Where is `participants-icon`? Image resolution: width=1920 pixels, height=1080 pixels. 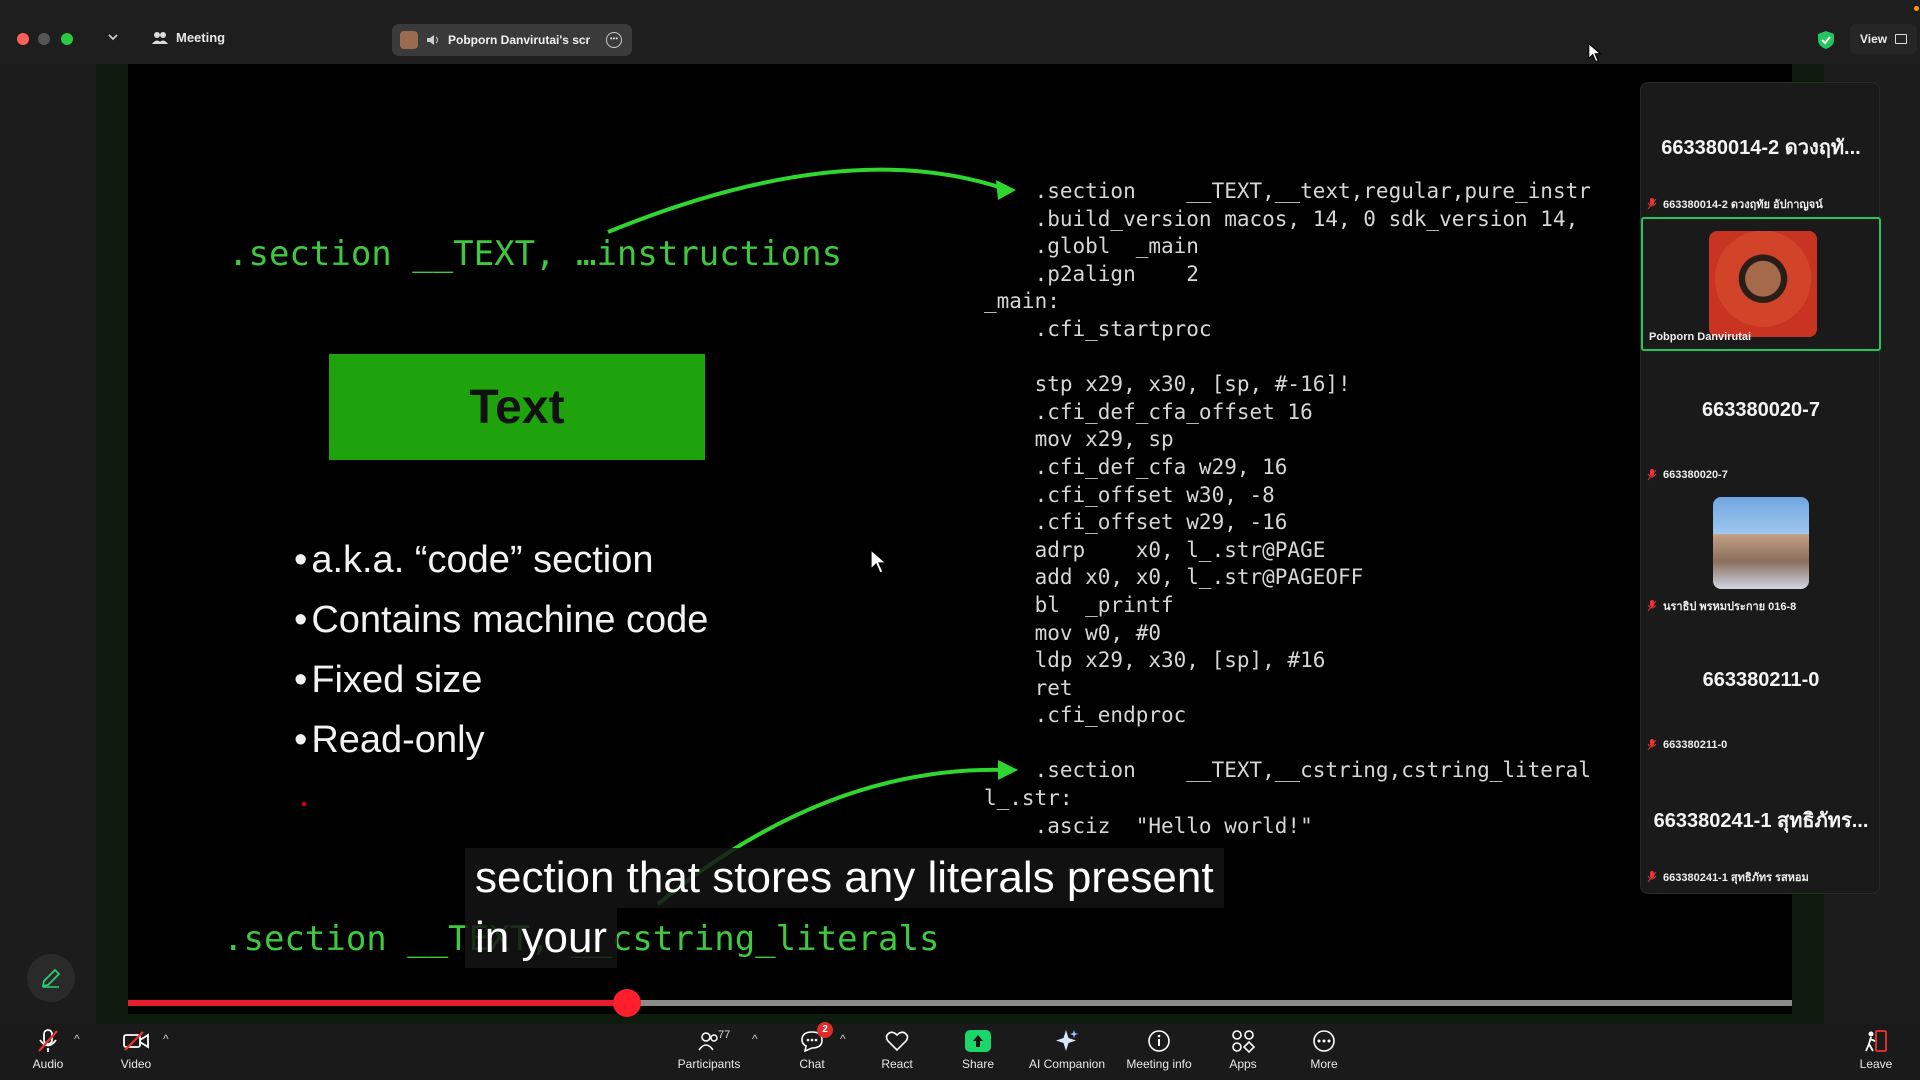 participants-icon is located at coordinates (708, 1041).